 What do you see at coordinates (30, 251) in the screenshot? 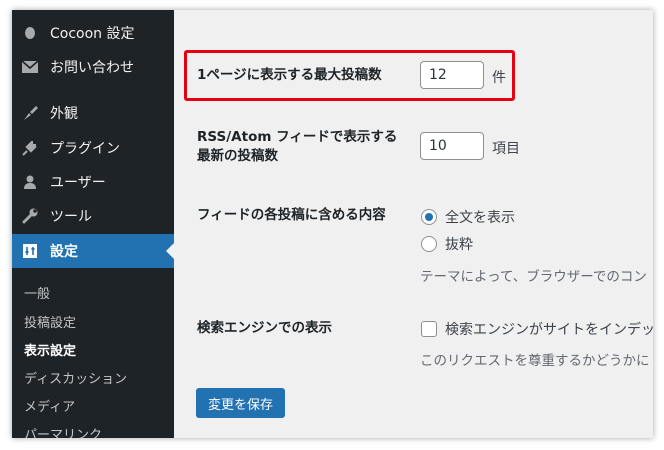
I see `settings-icon` at bounding box center [30, 251].